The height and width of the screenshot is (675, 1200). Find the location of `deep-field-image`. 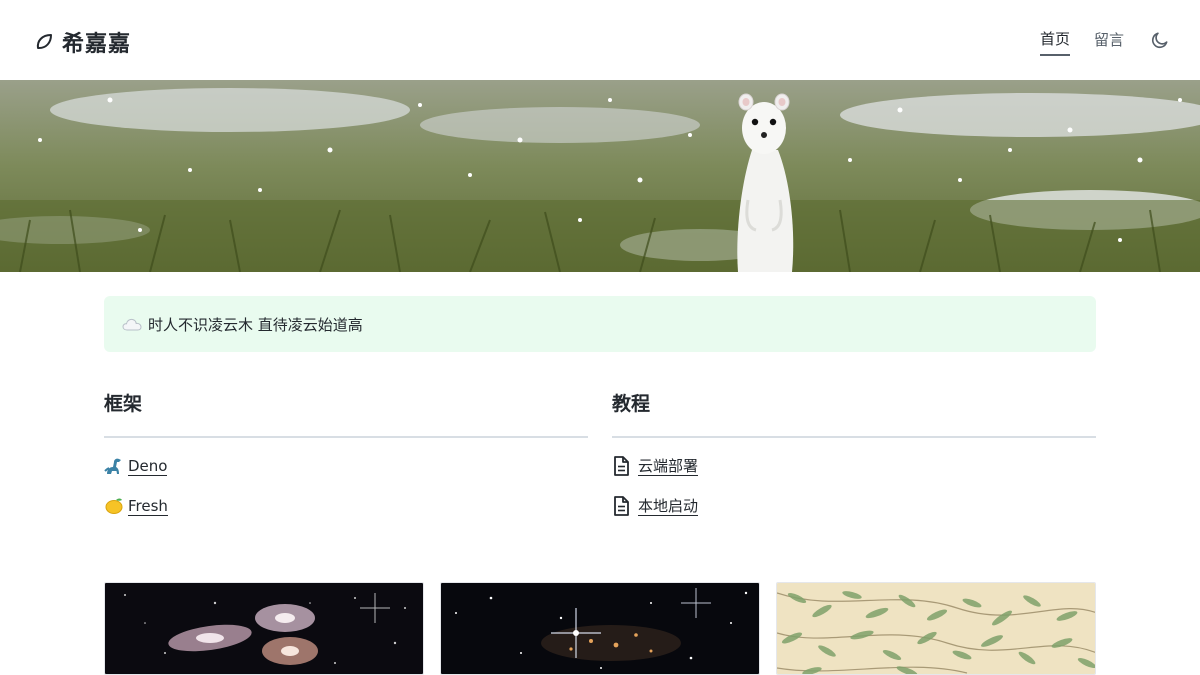

deep-field-image is located at coordinates (600, 628).